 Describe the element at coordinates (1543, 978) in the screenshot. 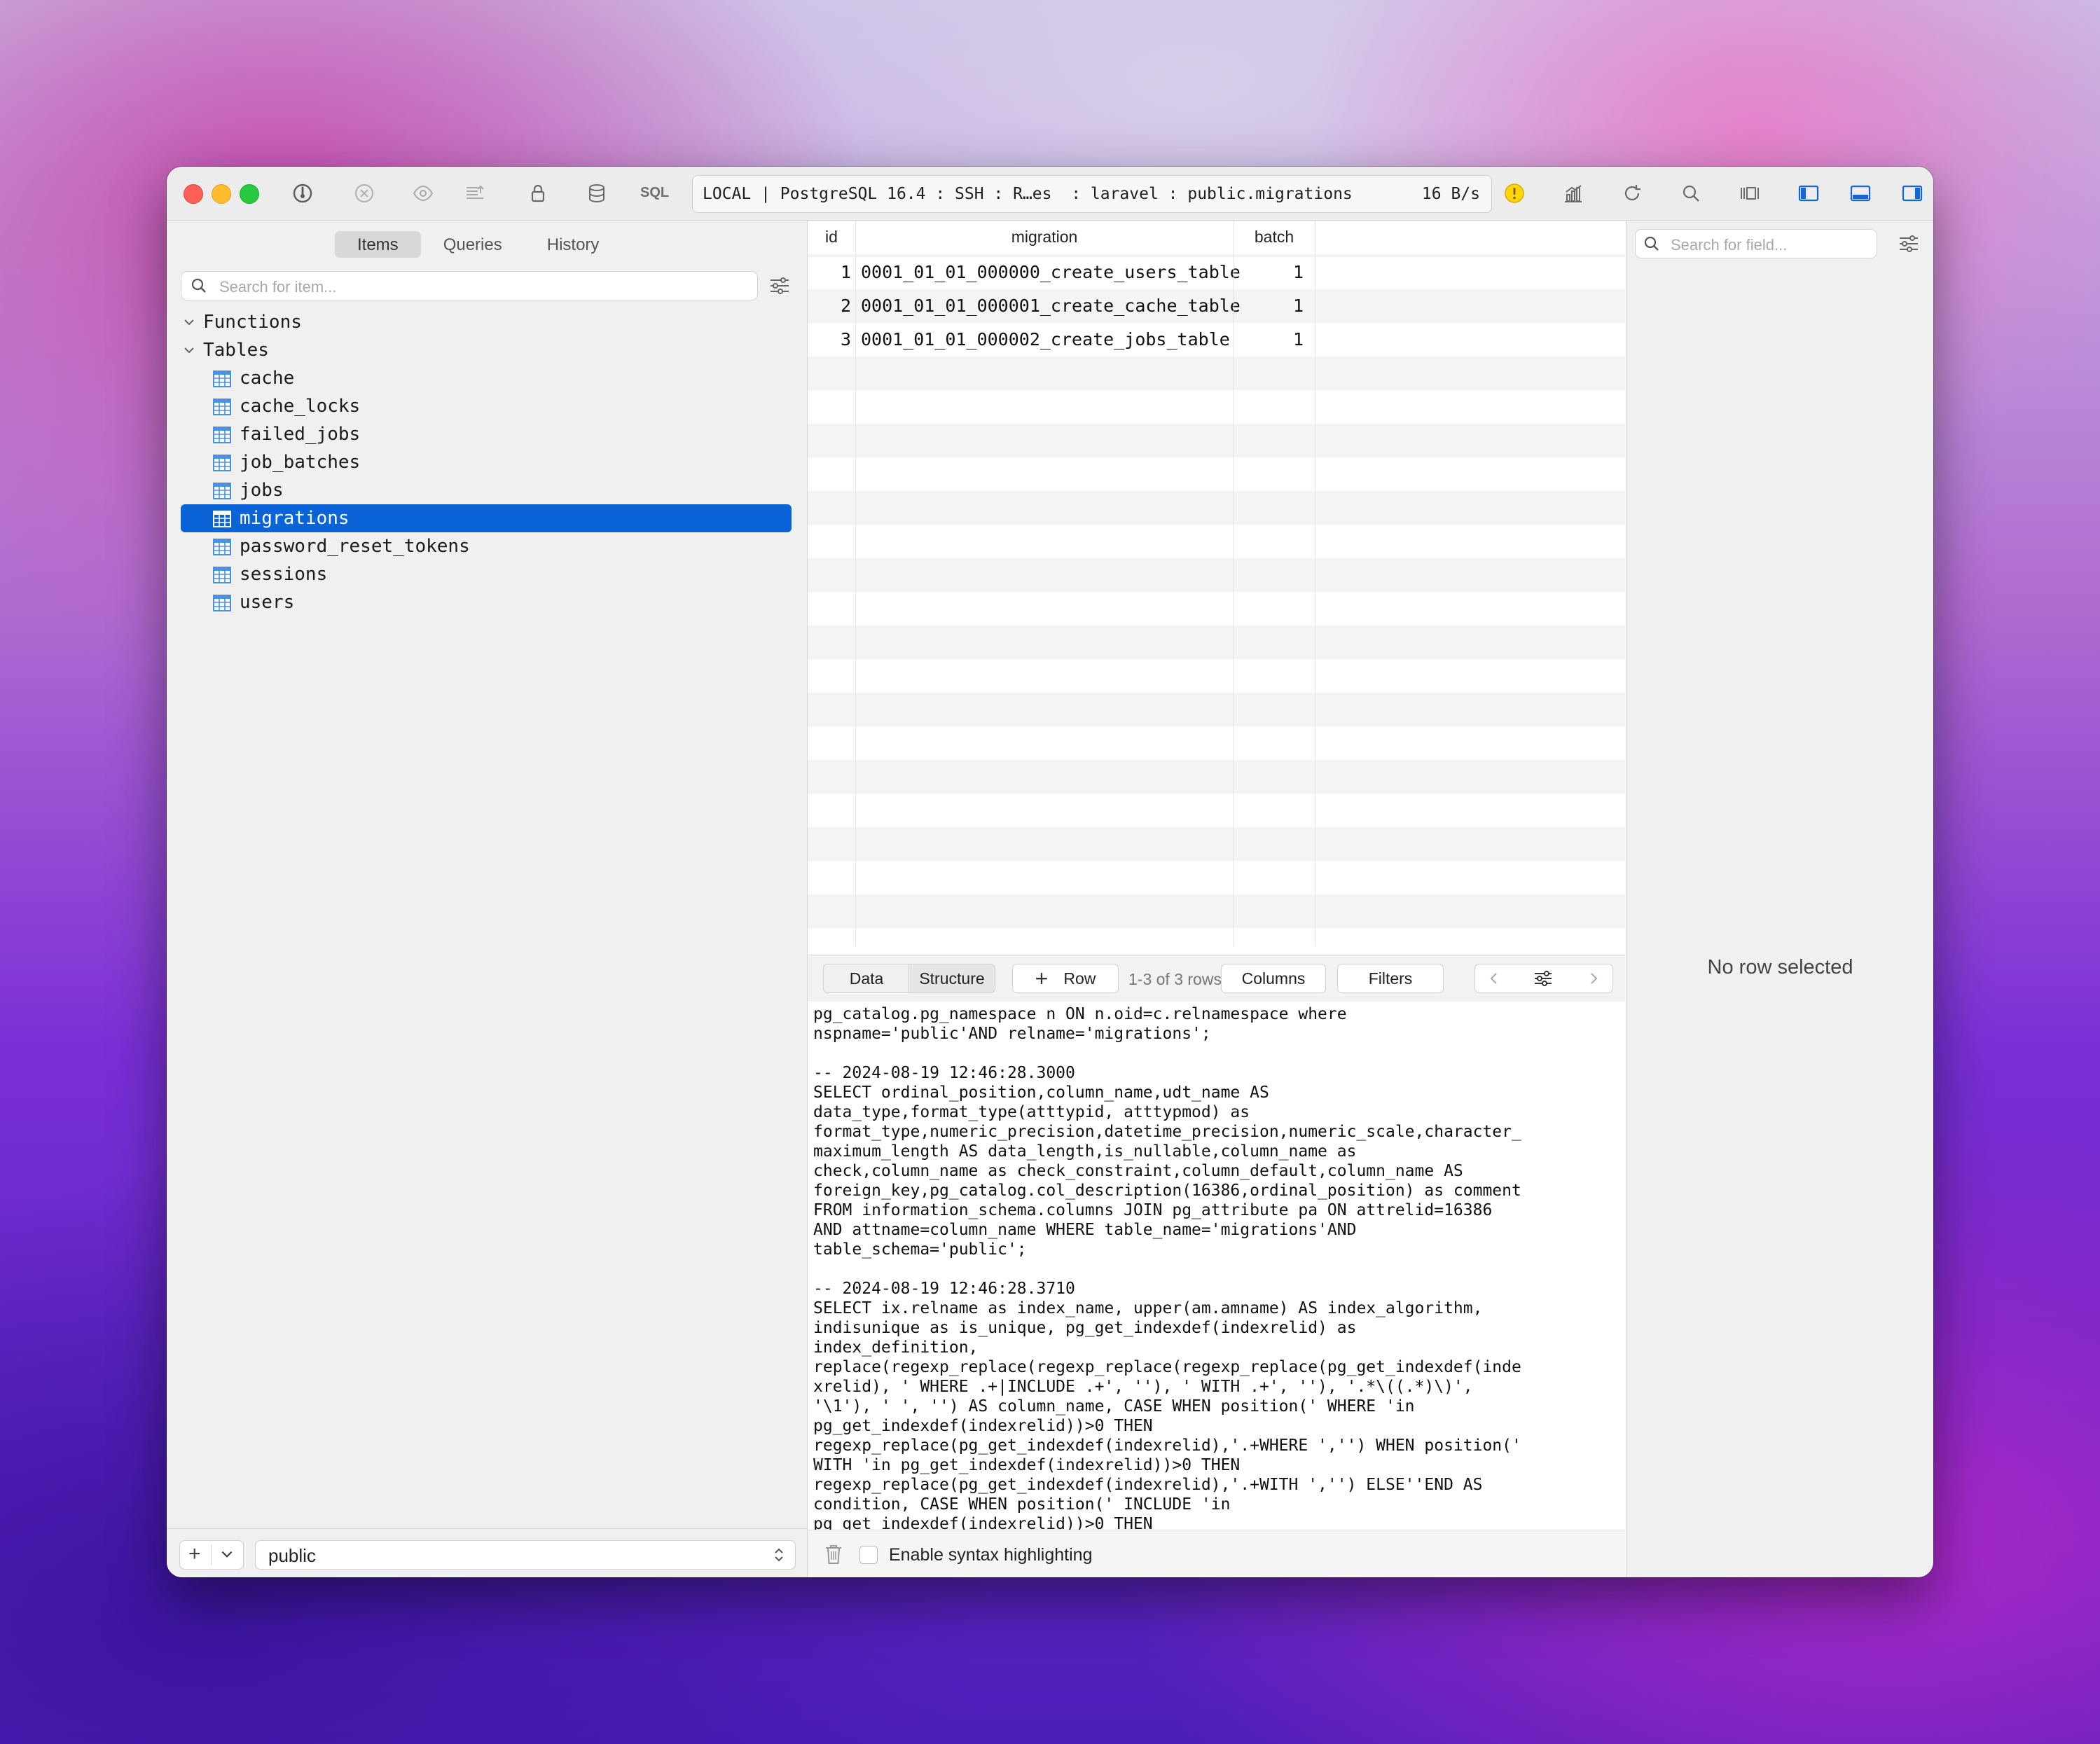

I see `pagination-settings-icon` at that location.